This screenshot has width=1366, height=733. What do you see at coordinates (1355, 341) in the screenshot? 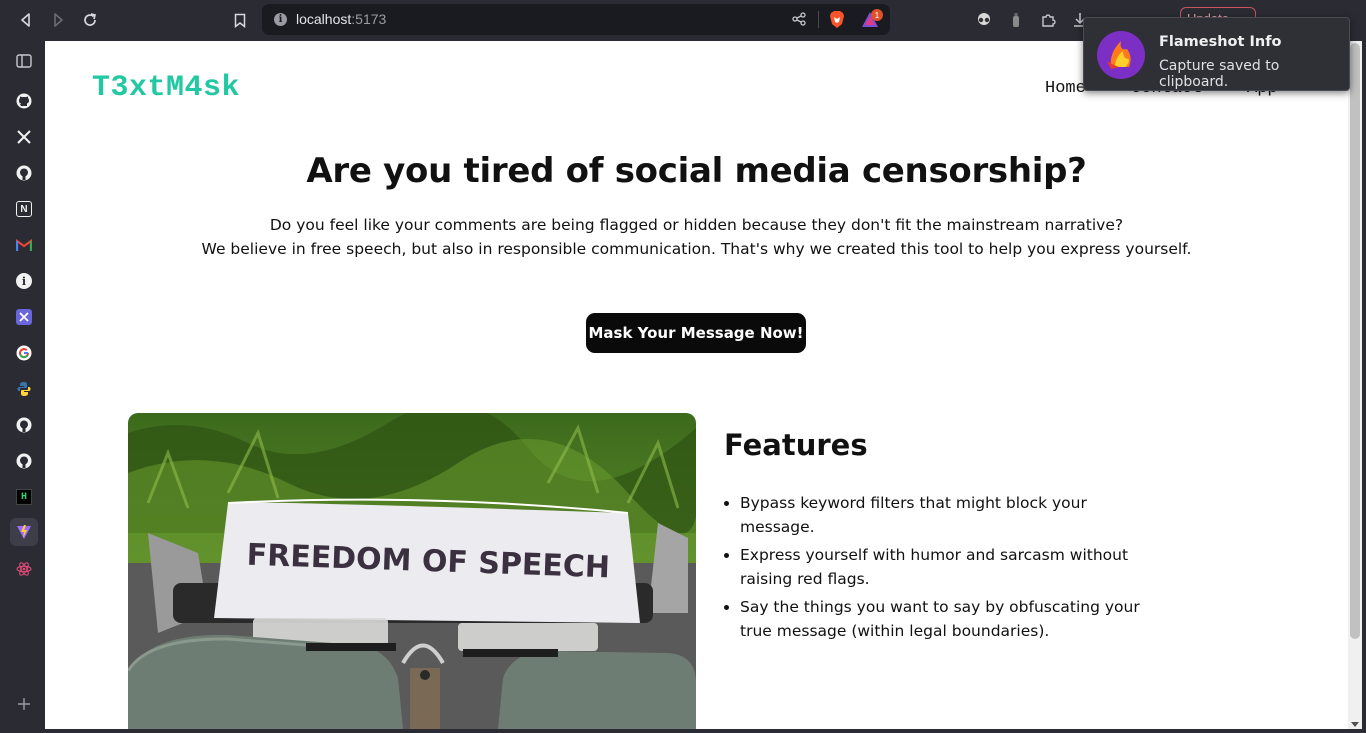
I see `scroll-thumb` at bounding box center [1355, 341].